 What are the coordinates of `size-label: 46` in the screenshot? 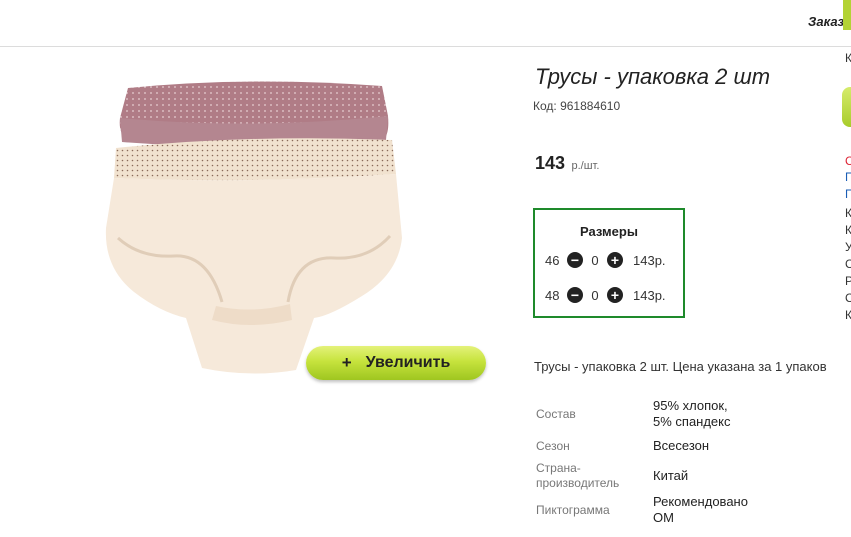 It's located at (552, 260).